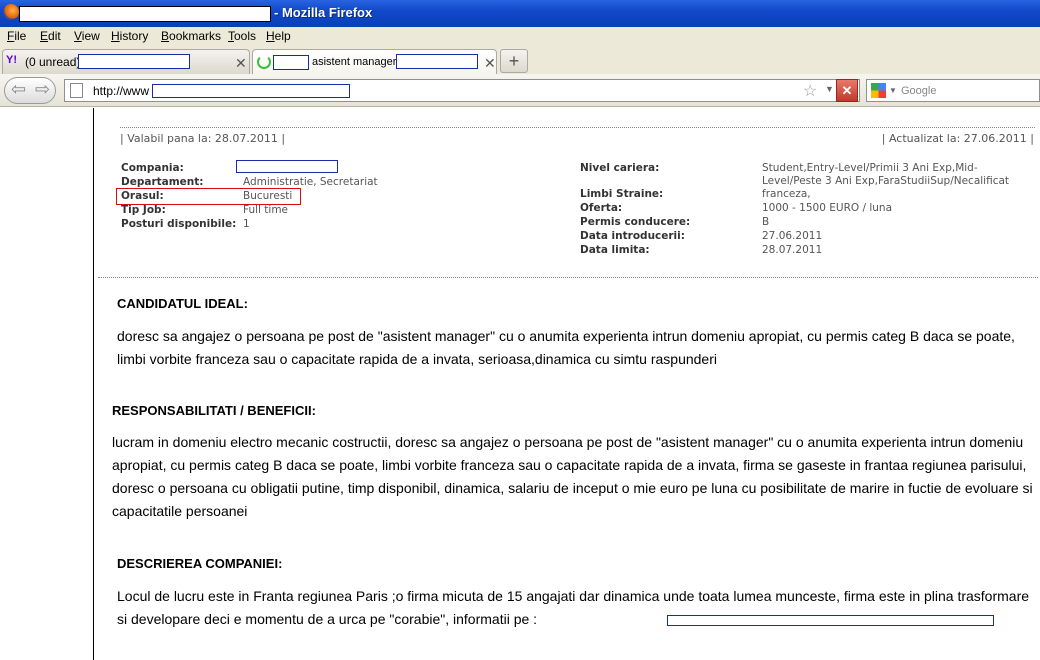 The height and width of the screenshot is (660, 1040). I want to click on department-label: Departament:, so click(162, 182).